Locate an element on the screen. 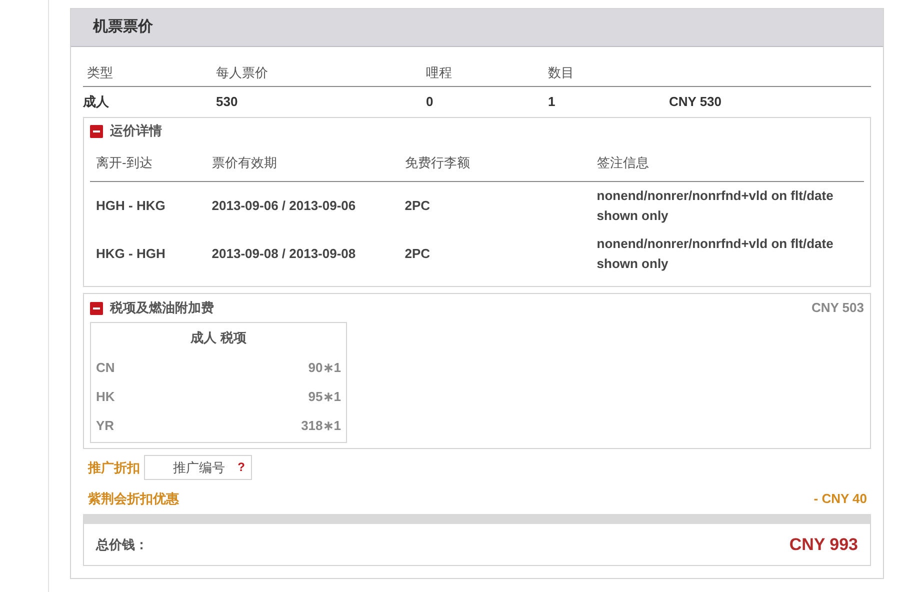  column-header: 票价有效期 is located at coordinates (245, 163).